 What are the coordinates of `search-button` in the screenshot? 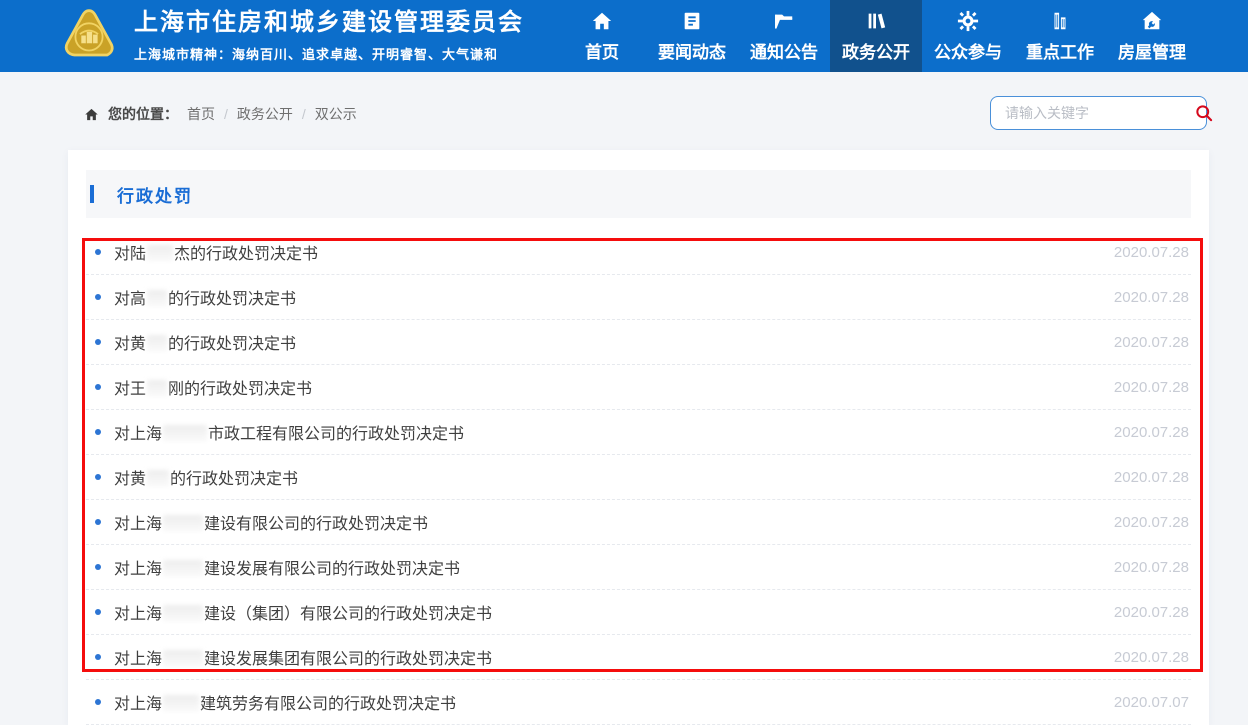 It's located at (1204, 113).